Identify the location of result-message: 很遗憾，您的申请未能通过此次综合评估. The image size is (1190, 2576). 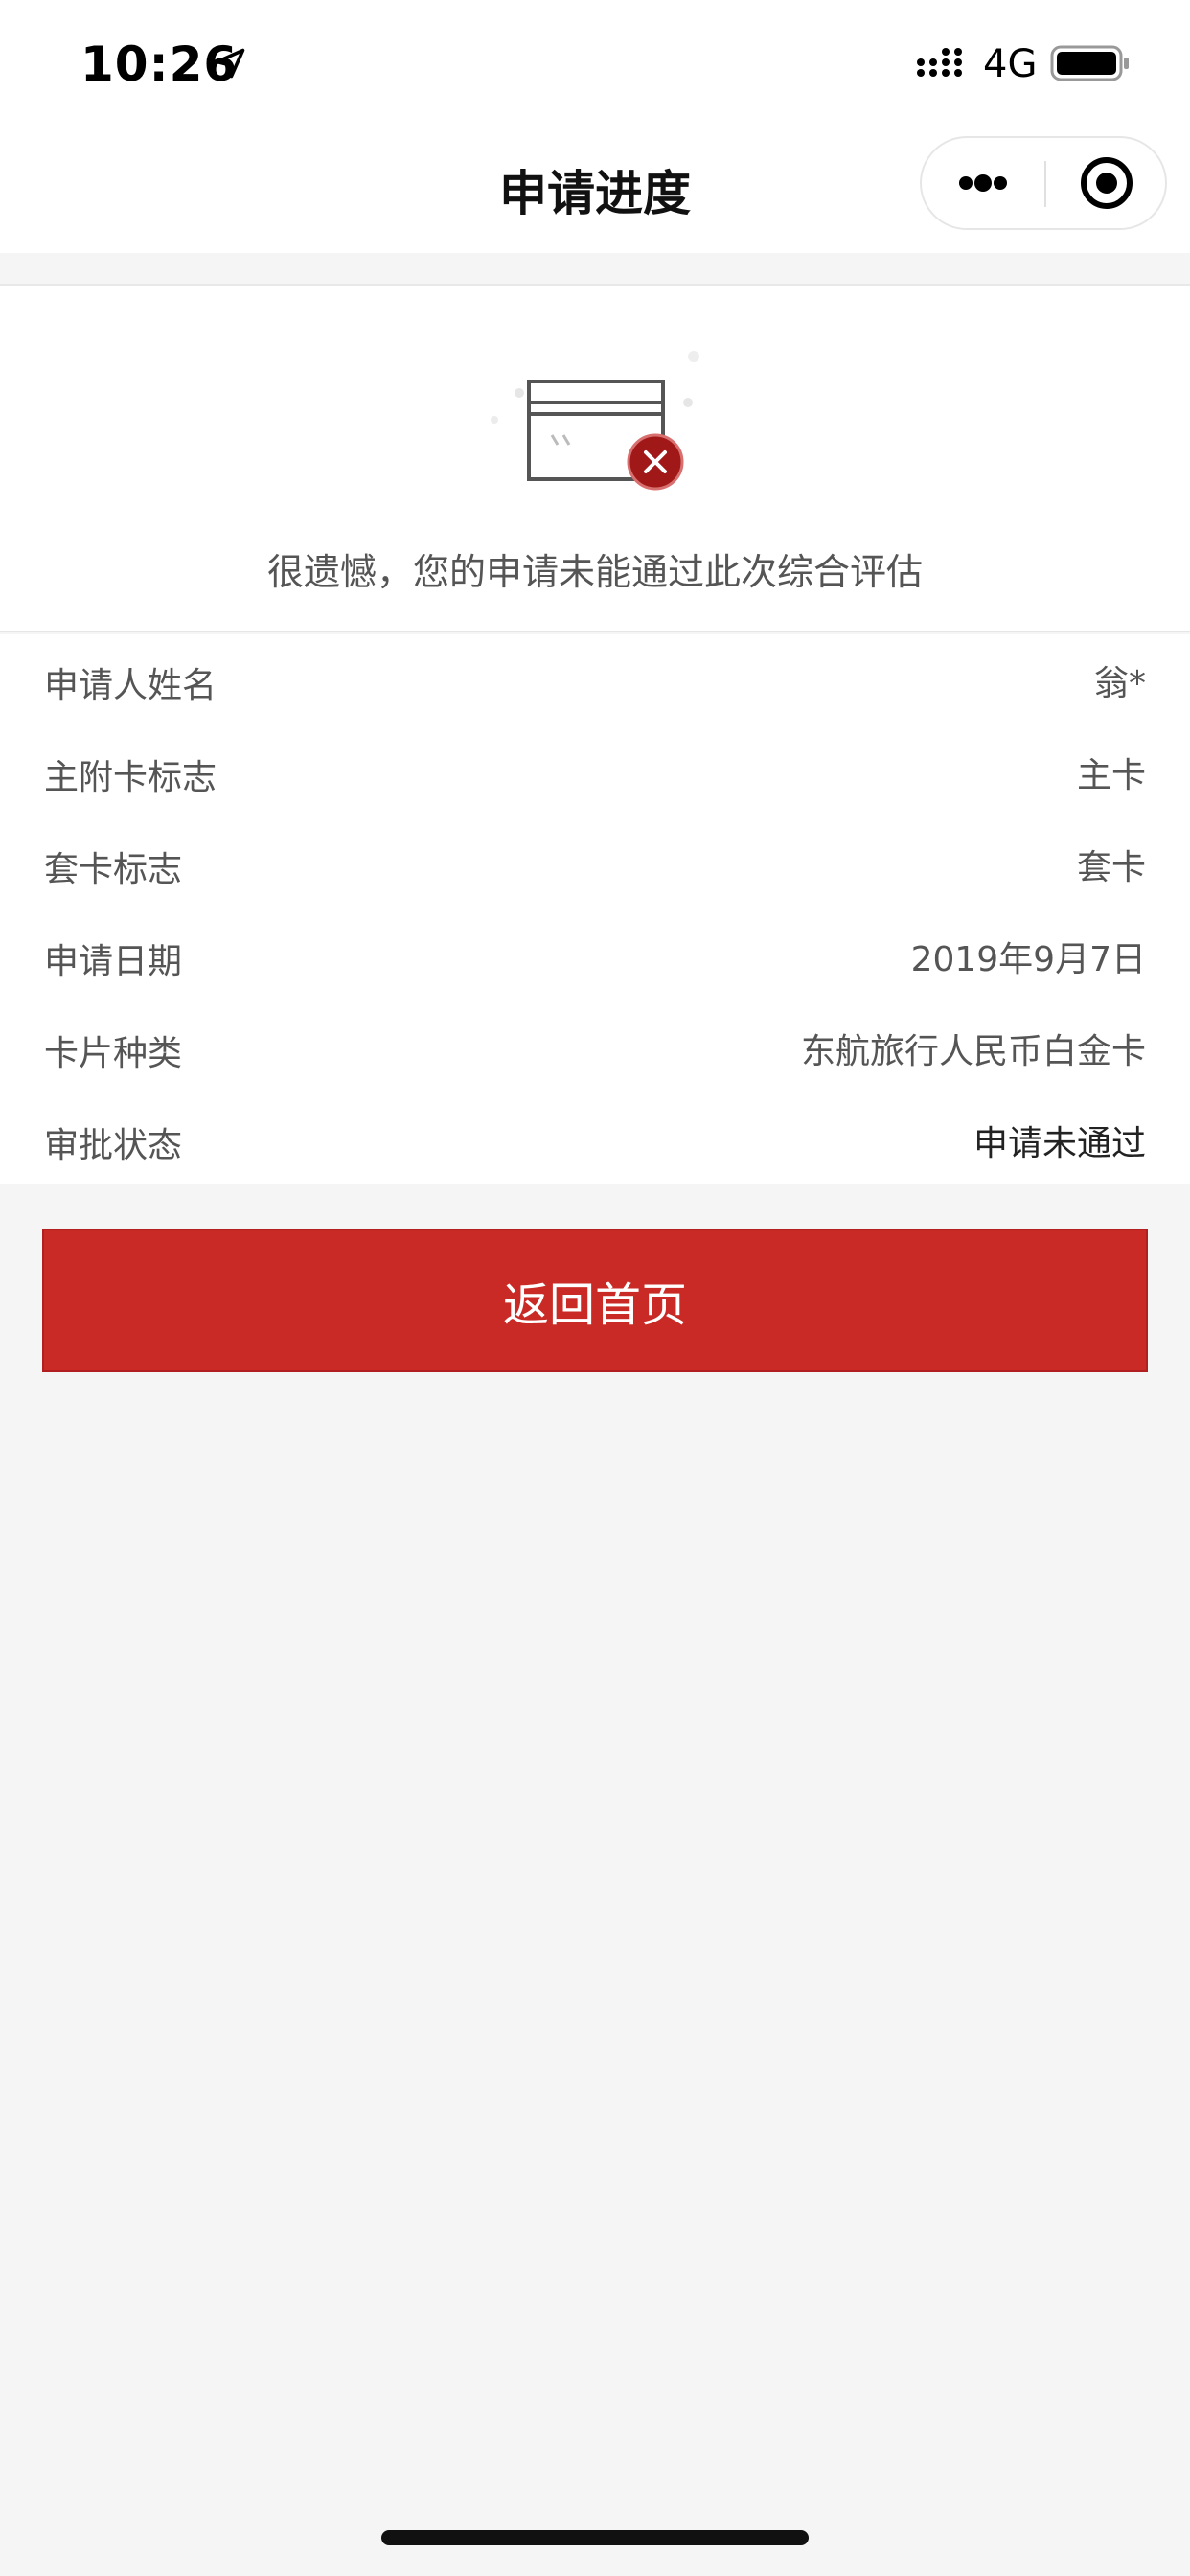
(594, 572).